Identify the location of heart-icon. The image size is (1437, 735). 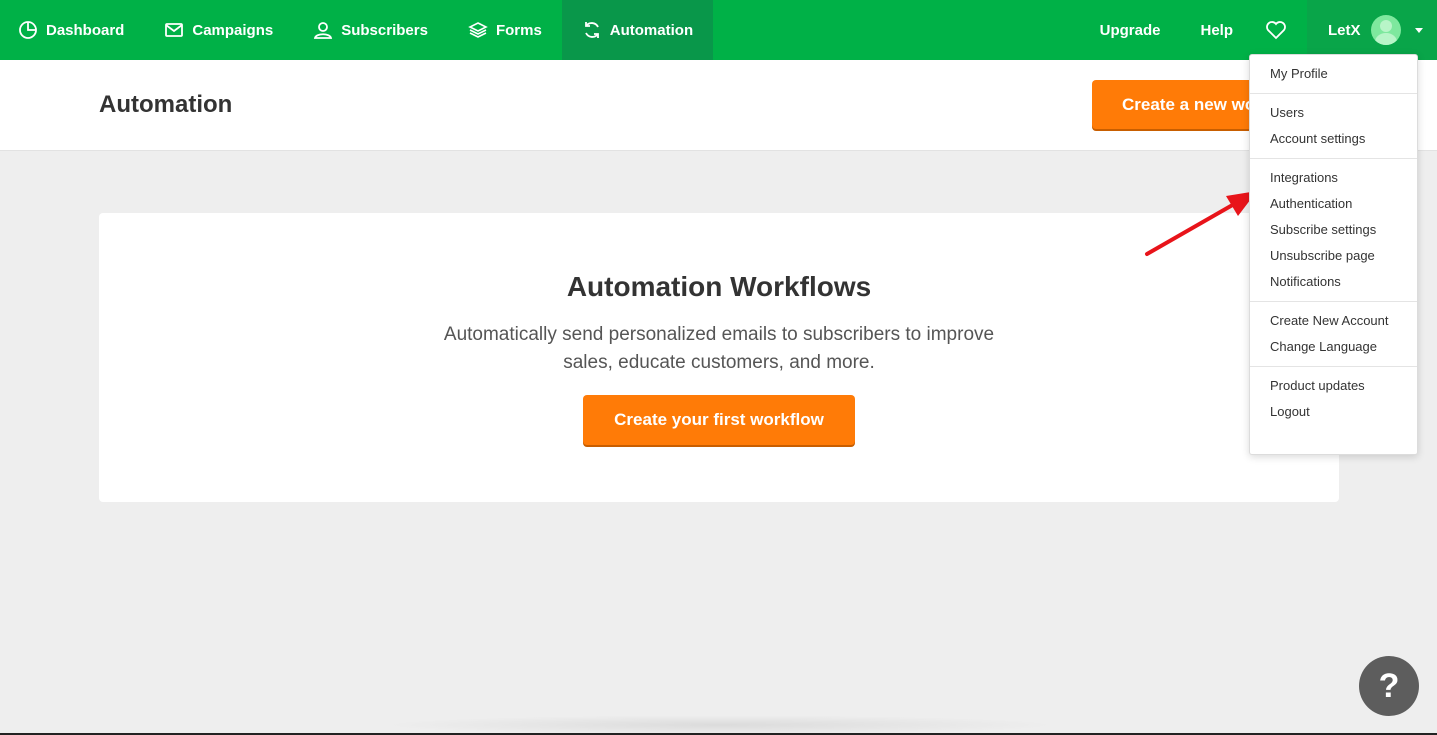
(1276, 30).